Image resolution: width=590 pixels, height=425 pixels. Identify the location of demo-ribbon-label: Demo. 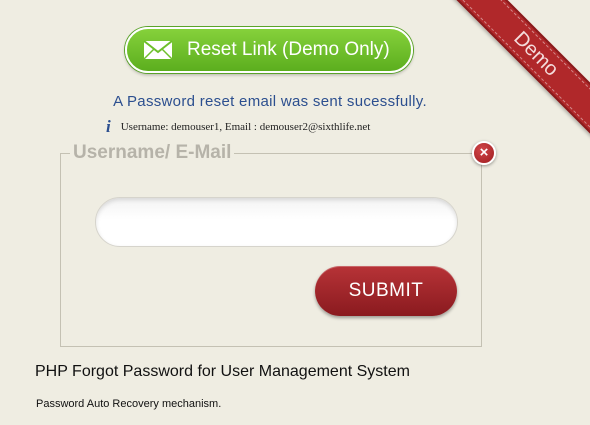
(536, 54).